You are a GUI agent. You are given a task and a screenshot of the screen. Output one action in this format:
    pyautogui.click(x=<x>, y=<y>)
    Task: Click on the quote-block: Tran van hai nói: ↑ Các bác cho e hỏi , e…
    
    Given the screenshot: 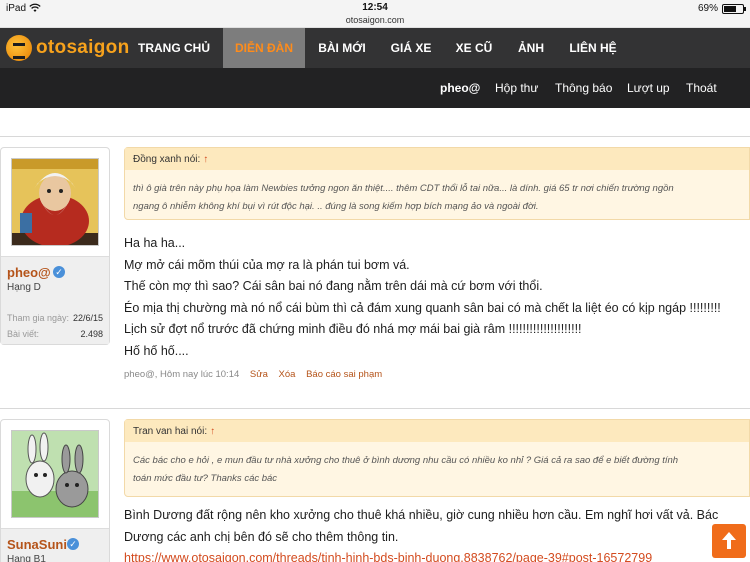 What is the action you would take?
    pyautogui.click(x=437, y=458)
    